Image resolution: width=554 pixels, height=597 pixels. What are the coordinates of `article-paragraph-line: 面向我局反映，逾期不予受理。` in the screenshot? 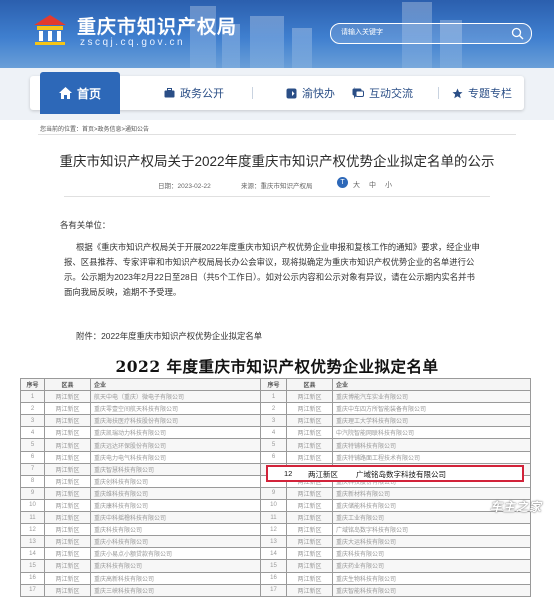 It's located at (123, 292).